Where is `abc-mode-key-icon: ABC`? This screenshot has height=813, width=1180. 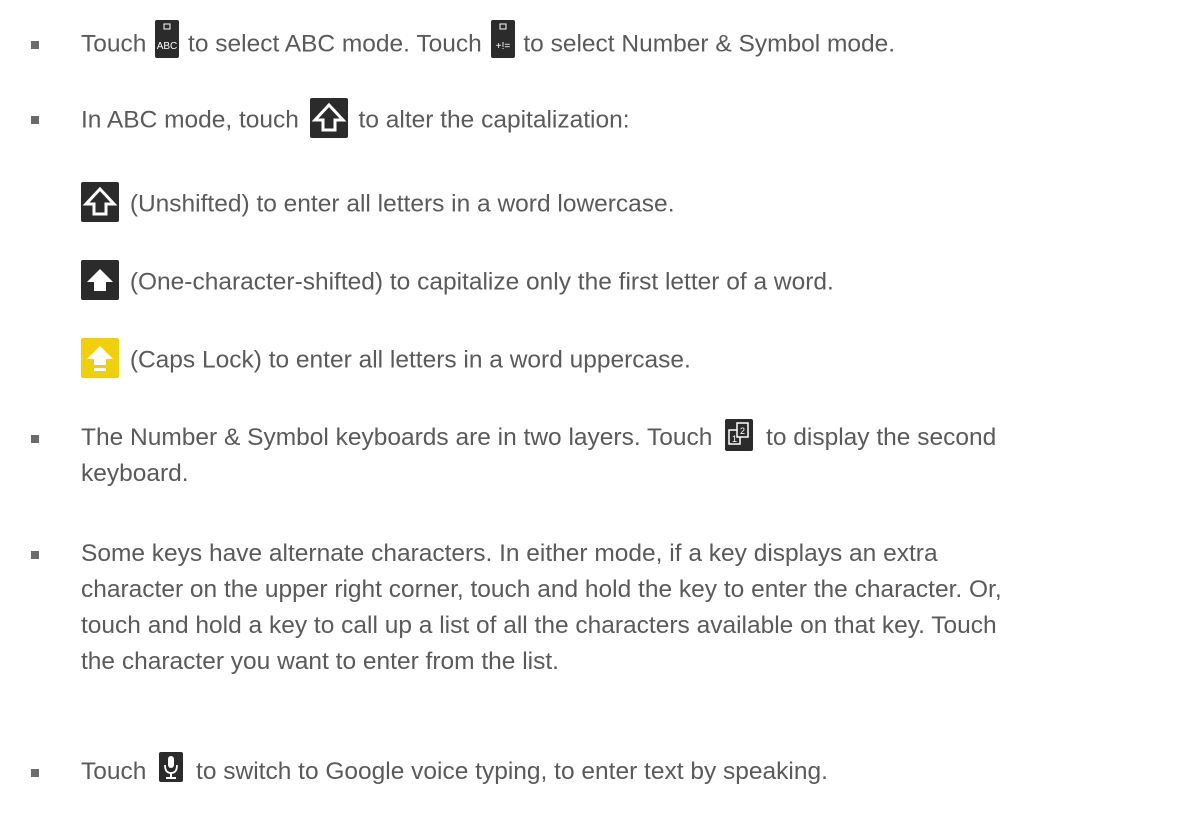
abc-mode-key-icon: ABC is located at coordinates (167, 39).